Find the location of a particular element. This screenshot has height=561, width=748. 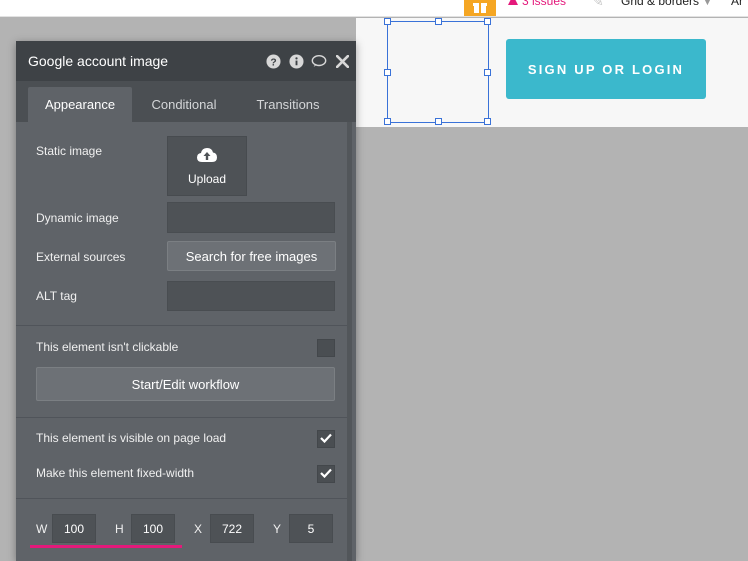

grid-borders-menu: Grid & borders ▼ is located at coordinates (666, 4).